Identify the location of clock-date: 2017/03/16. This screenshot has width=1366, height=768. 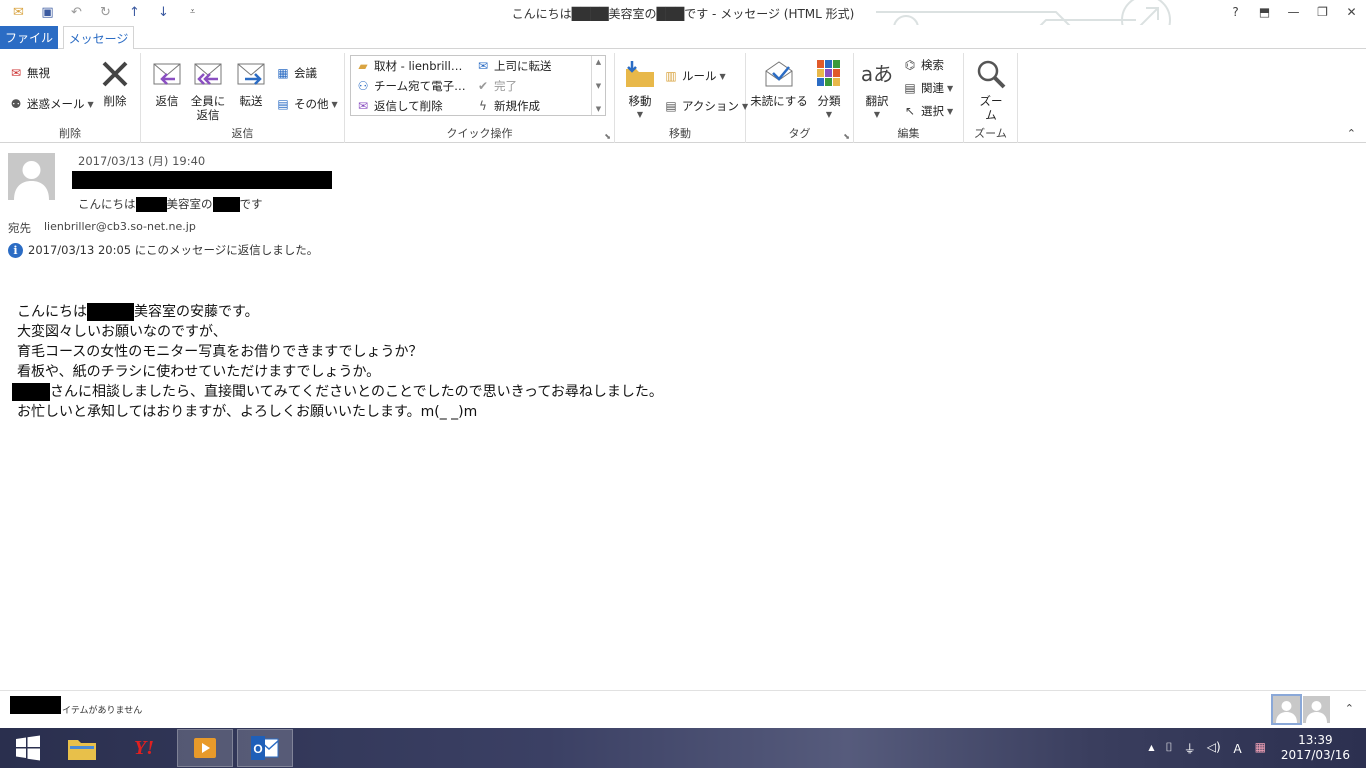
(1315, 755).